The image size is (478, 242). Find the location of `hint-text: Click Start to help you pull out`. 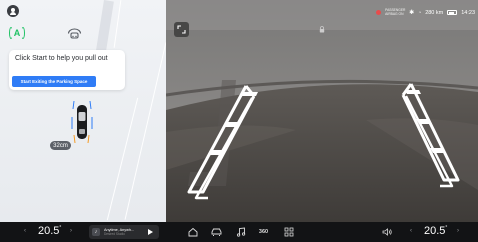

hint-text: Click Start to help you pull out is located at coordinates (61, 58).